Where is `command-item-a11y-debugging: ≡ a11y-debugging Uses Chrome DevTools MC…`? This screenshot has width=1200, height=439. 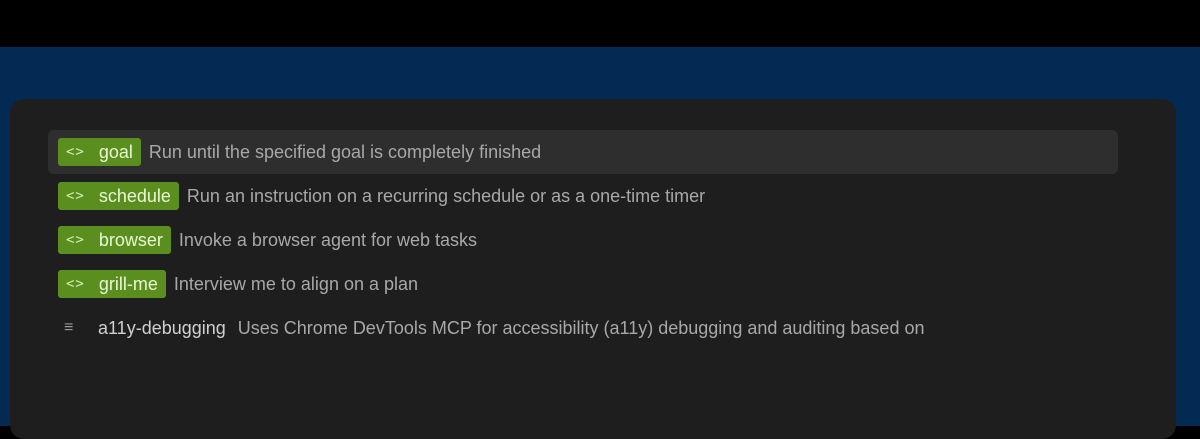
command-item-a11y-debugging: ≡ a11y-debugging Uses Chrome DevTools MC… is located at coordinates (583, 328).